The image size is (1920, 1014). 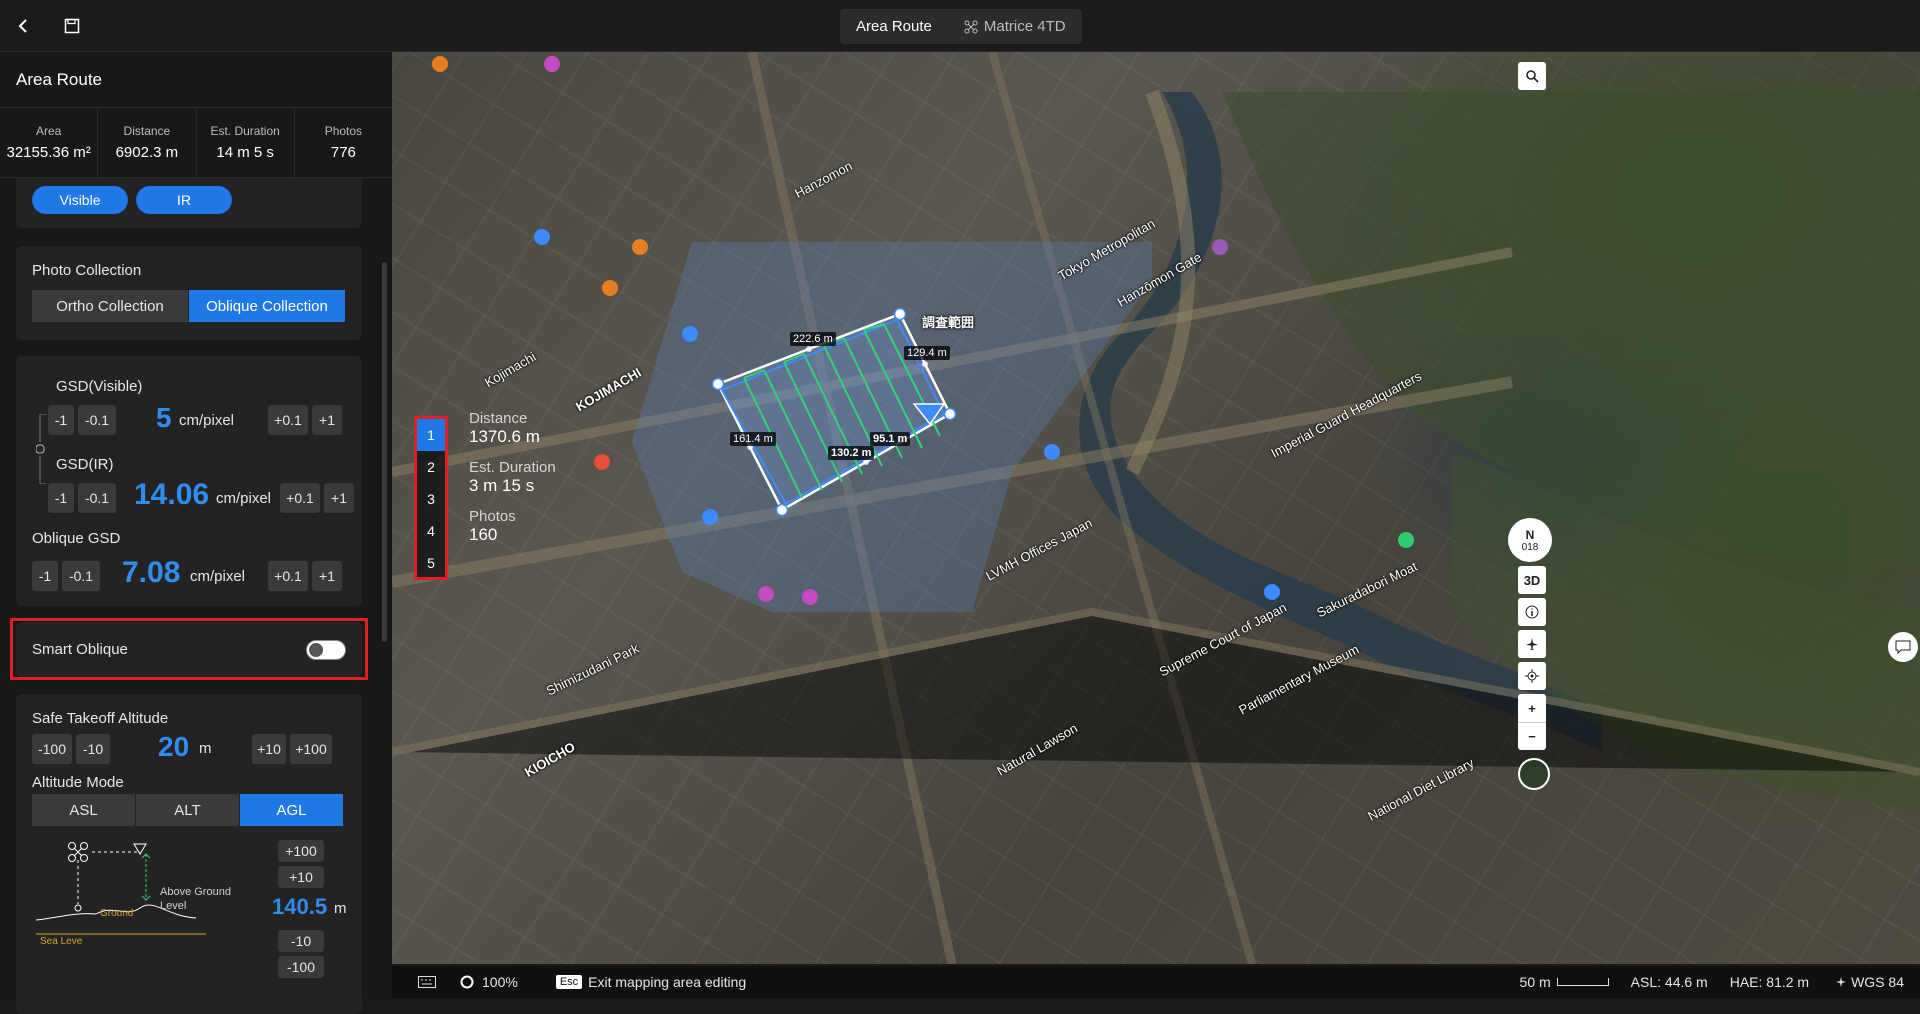 What do you see at coordinates (1769, 982) in the screenshot?
I see `hae-readout: HAE: 81.2 m` at bounding box center [1769, 982].